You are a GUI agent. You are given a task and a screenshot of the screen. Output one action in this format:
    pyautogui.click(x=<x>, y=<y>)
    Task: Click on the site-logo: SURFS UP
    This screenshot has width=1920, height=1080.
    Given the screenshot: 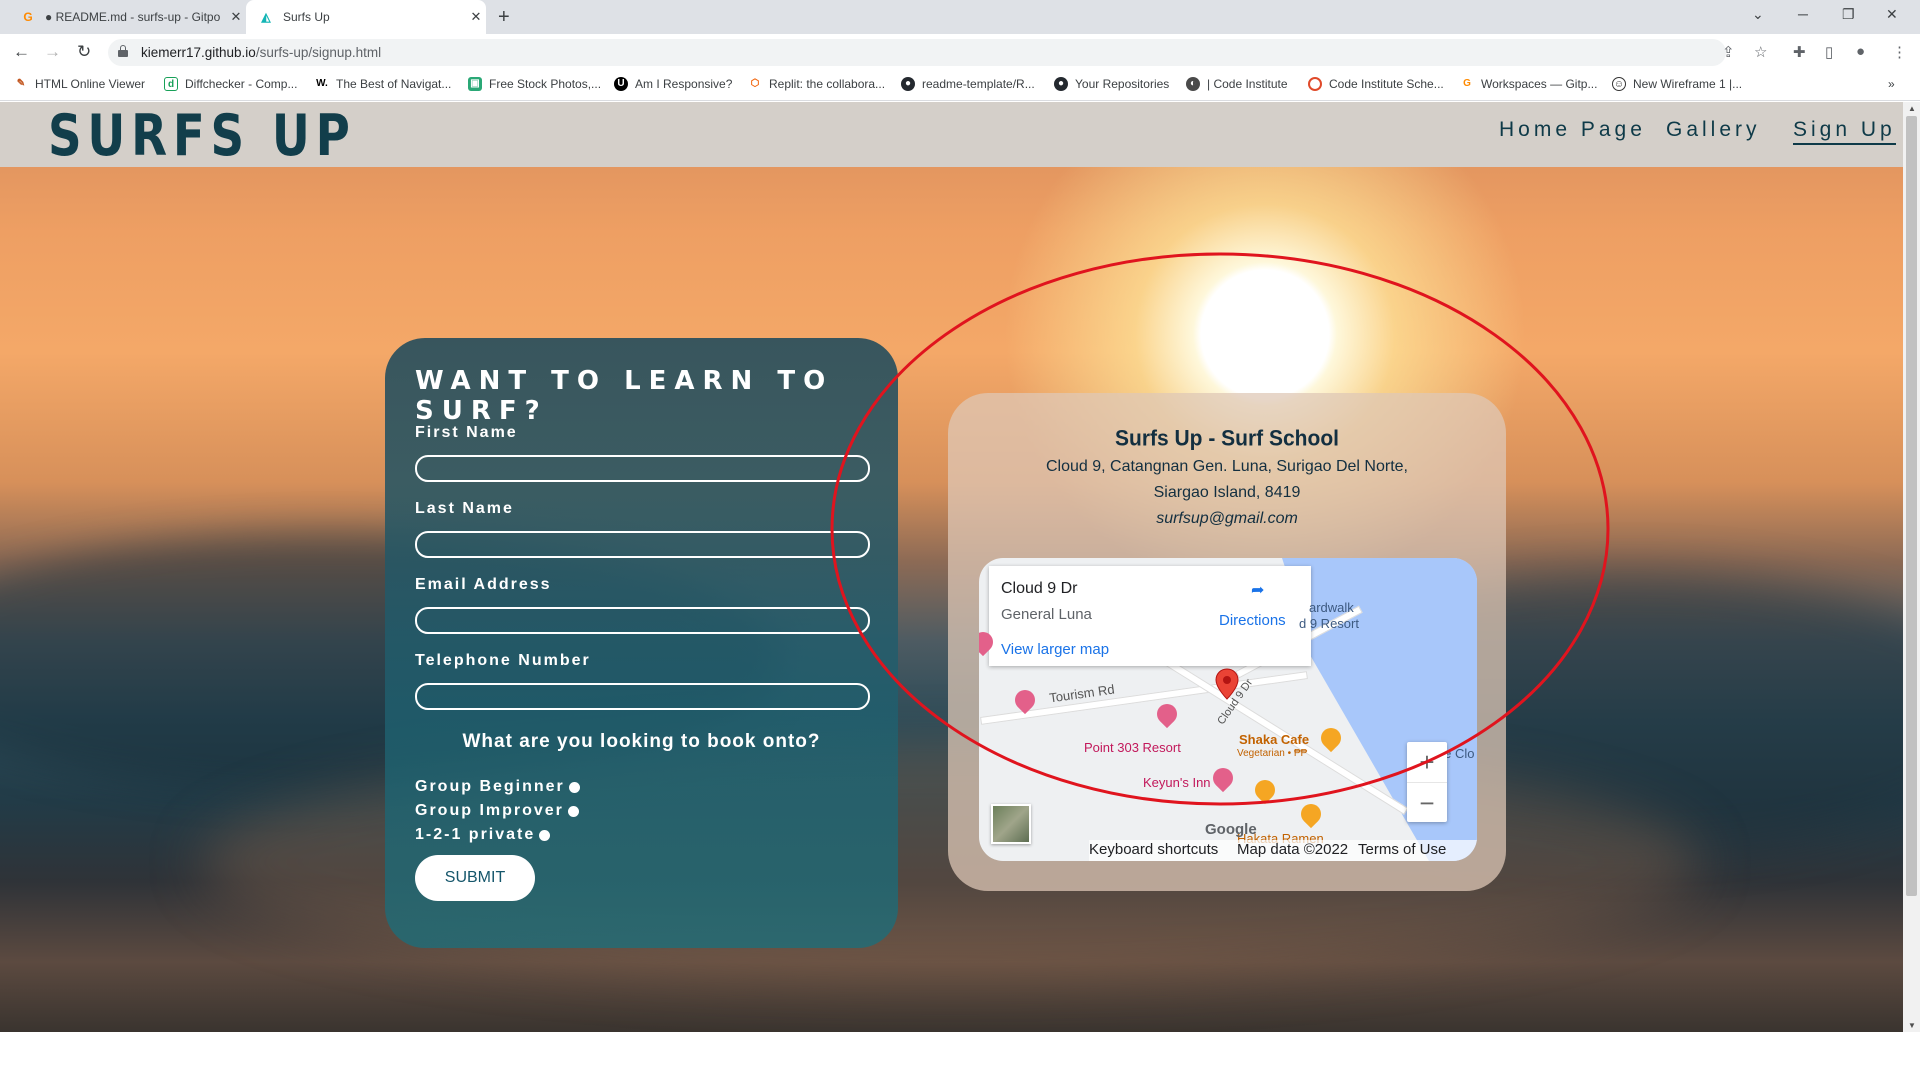 What is the action you would take?
    pyautogui.click(x=202, y=136)
    